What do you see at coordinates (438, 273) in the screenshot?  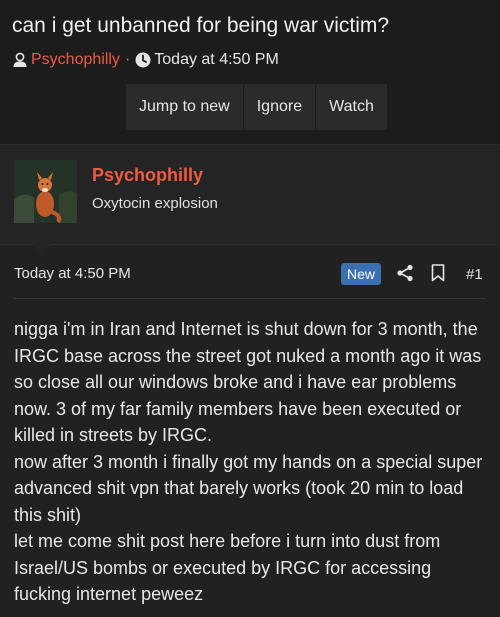 I see `bookmark-icon` at bounding box center [438, 273].